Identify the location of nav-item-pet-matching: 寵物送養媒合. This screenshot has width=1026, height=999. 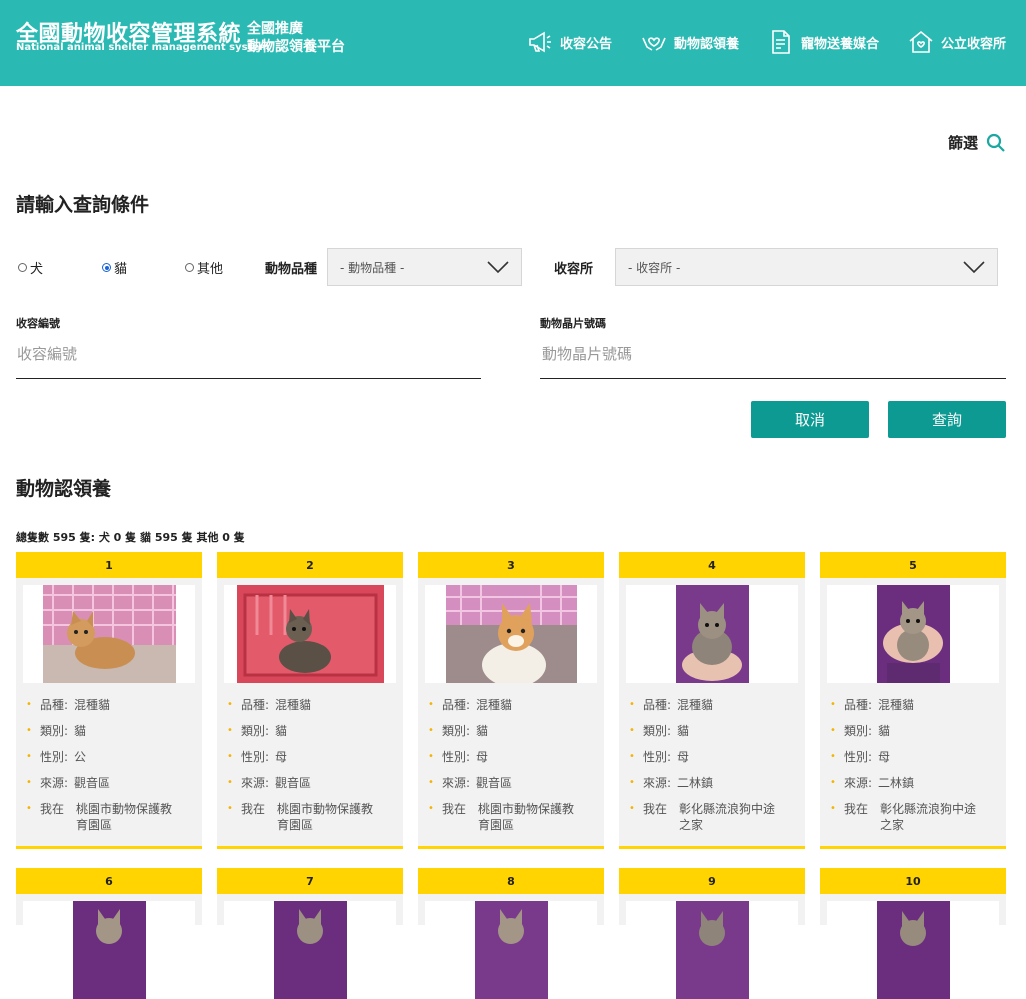
(823, 42).